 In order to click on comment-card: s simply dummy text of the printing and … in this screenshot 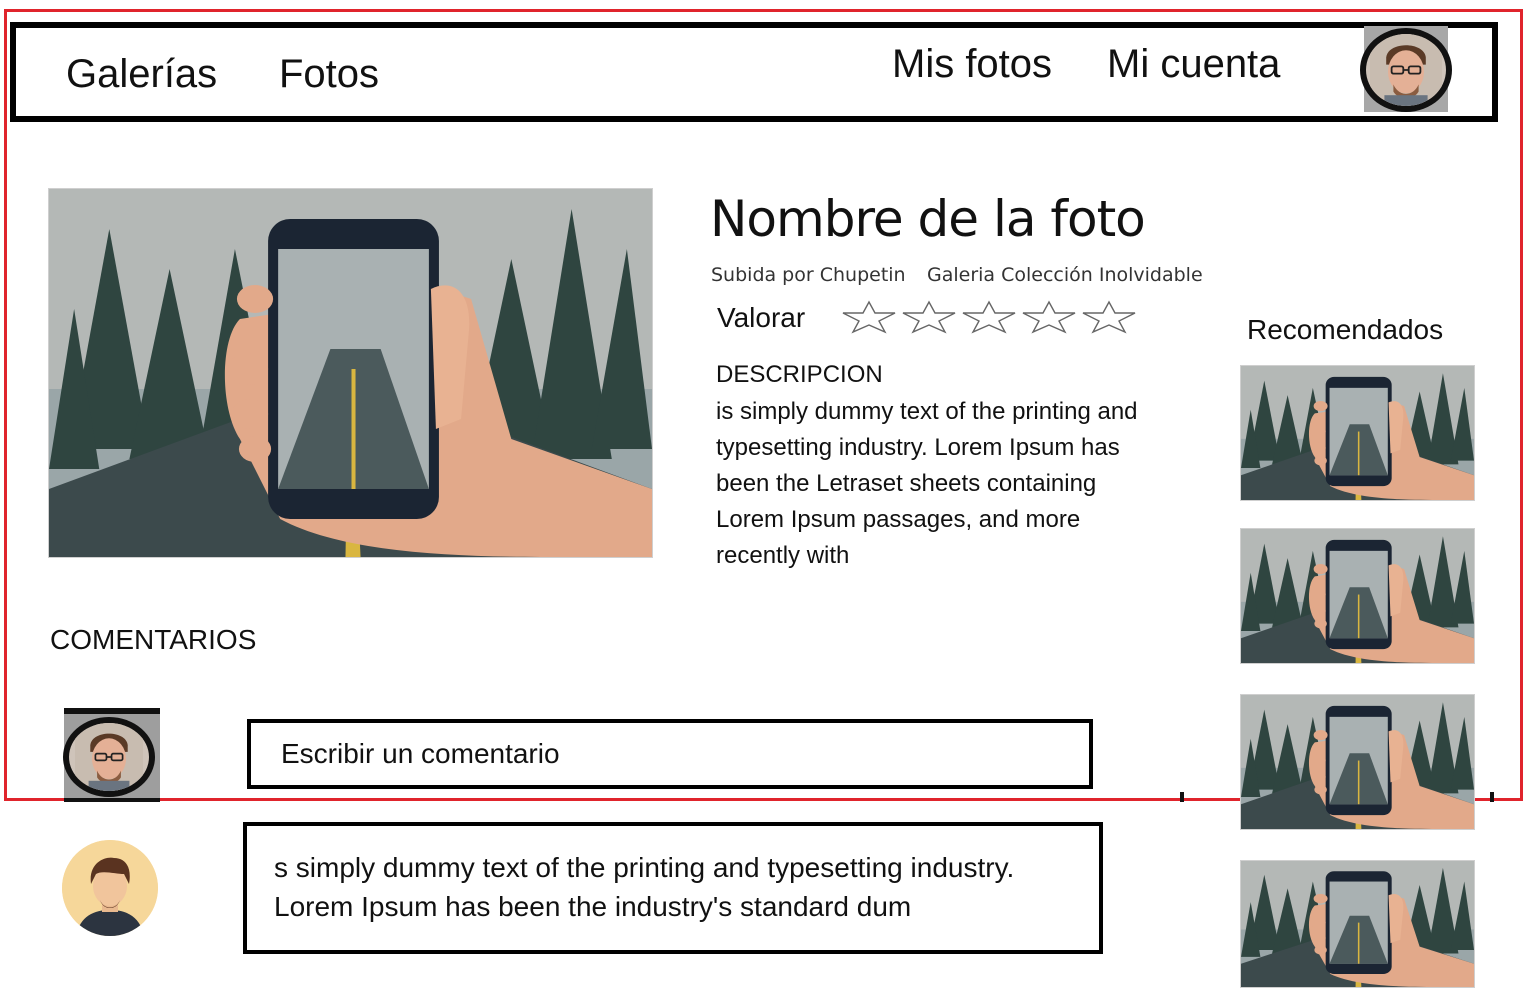, I will do `click(673, 888)`.